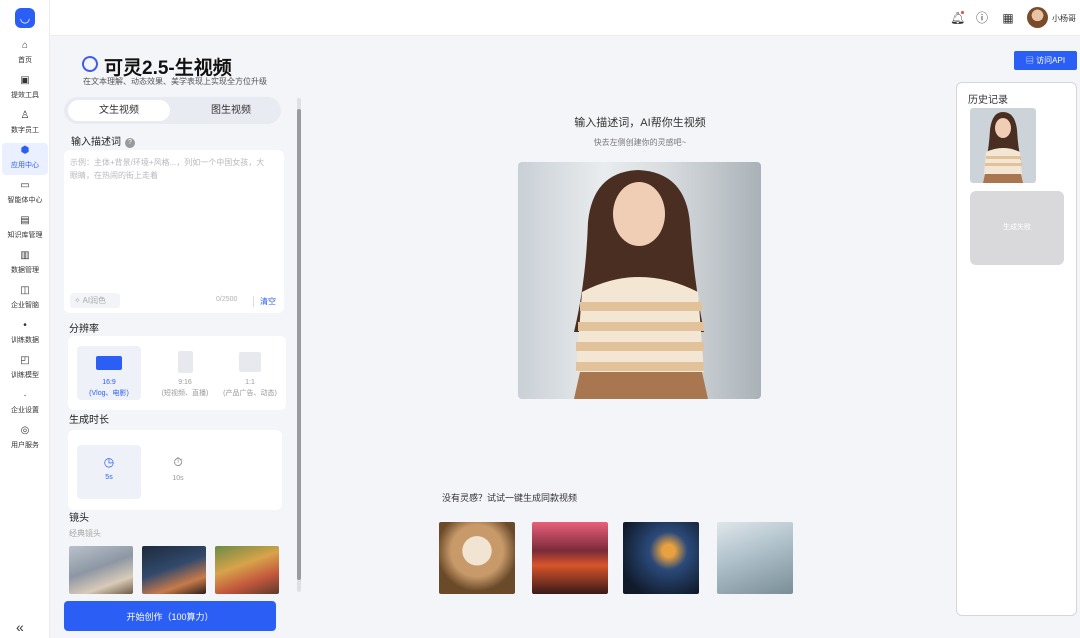  I want to click on prompt-label: 输入描述词?, so click(103, 140).